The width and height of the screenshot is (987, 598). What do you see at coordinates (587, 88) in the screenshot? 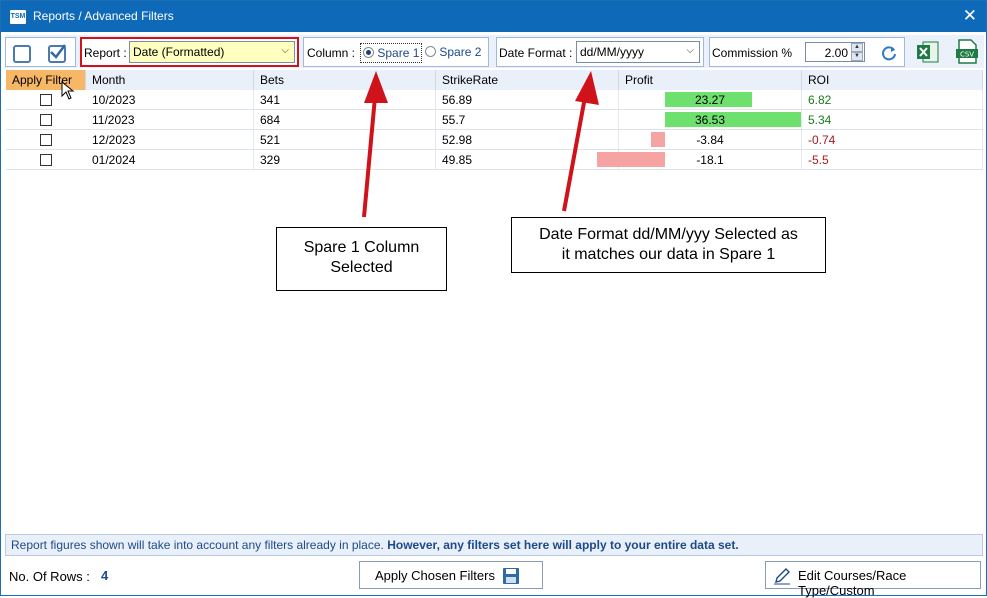
I see `arrow-head-date-format` at bounding box center [587, 88].